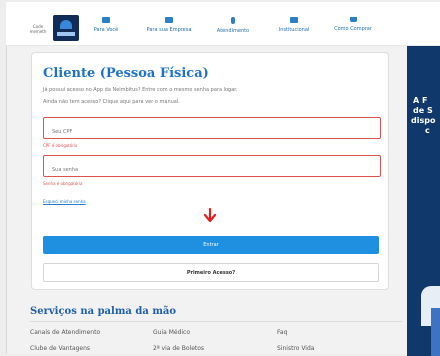  What do you see at coordinates (66, 34) in the screenshot?
I see `logo-bar-shape` at bounding box center [66, 34].